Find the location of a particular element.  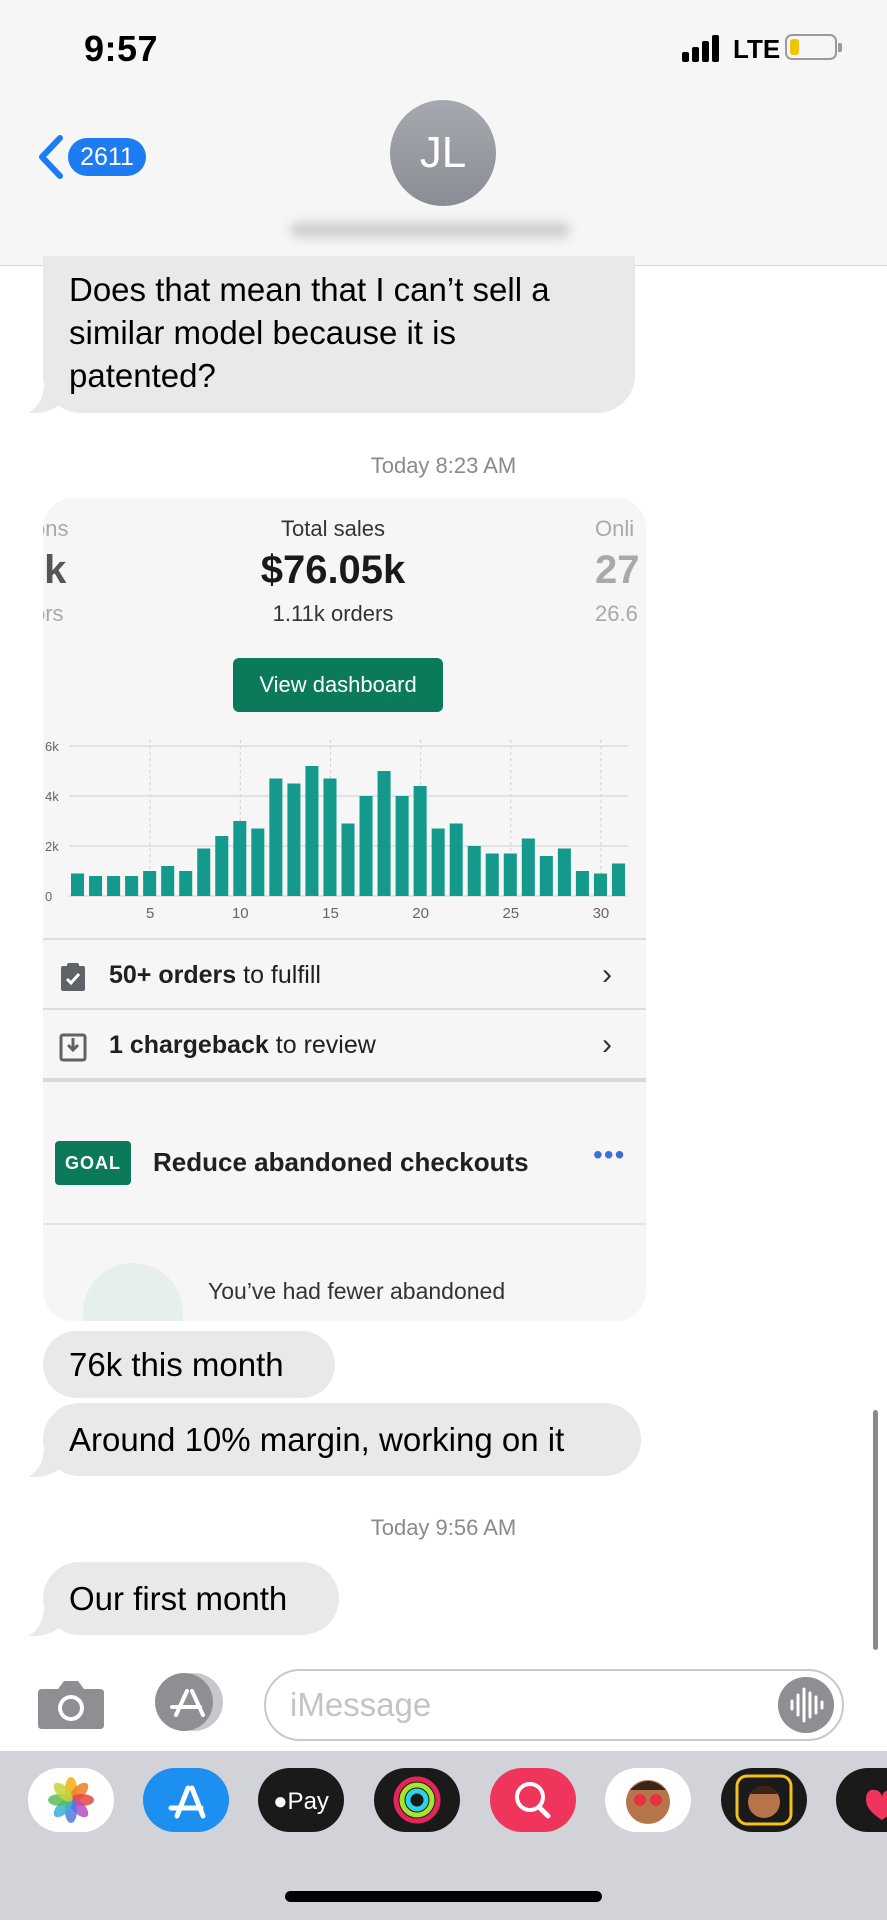

task-text: to review is located at coordinates (322, 1045).